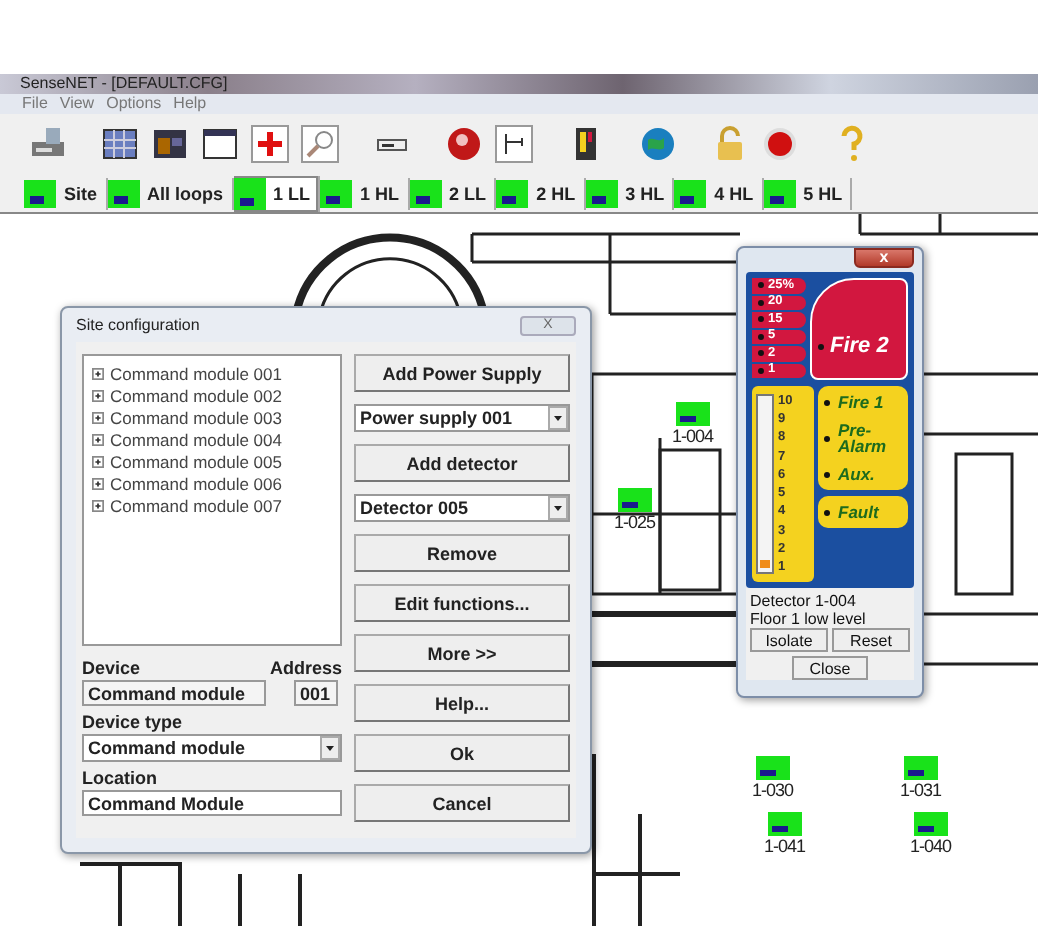 The image size is (1038, 926). What do you see at coordinates (462, 418) in the screenshot?
I see `power-supply-dropdown: Power supply 001` at bounding box center [462, 418].